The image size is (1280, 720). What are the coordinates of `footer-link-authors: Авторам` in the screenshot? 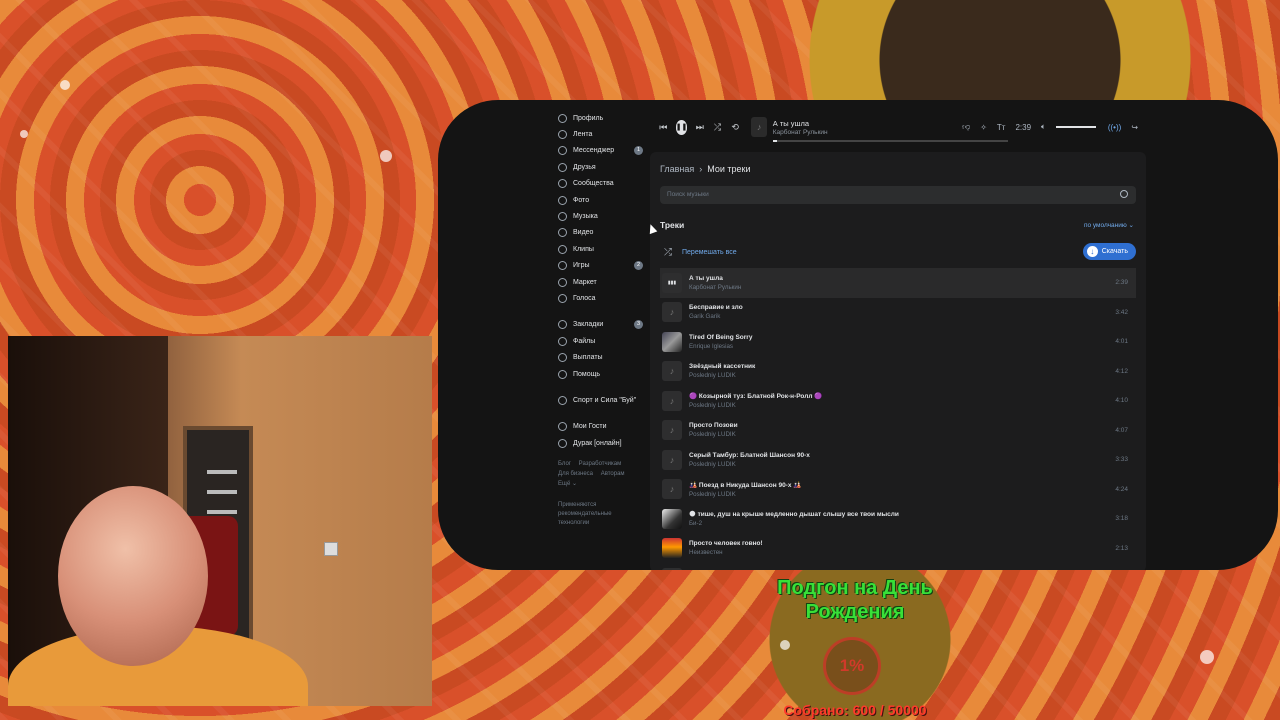 It's located at (613, 474).